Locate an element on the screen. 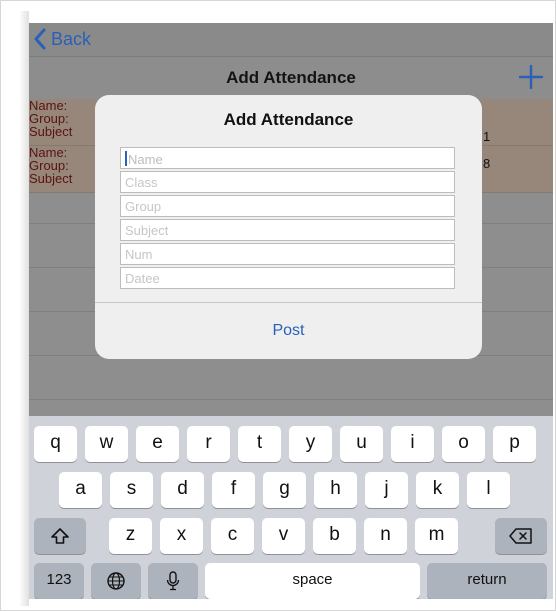 The width and height of the screenshot is (556, 611). key-p: p is located at coordinates (514, 444).